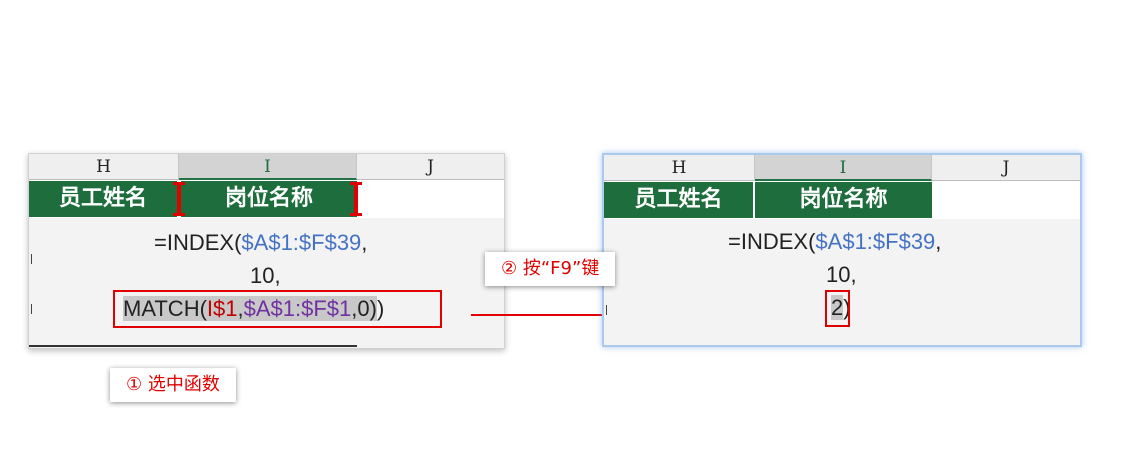 Image resolution: width=1123 pixels, height=464 pixels. What do you see at coordinates (356, 199) in the screenshot?
I see `selection-handle-right` at bounding box center [356, 199].